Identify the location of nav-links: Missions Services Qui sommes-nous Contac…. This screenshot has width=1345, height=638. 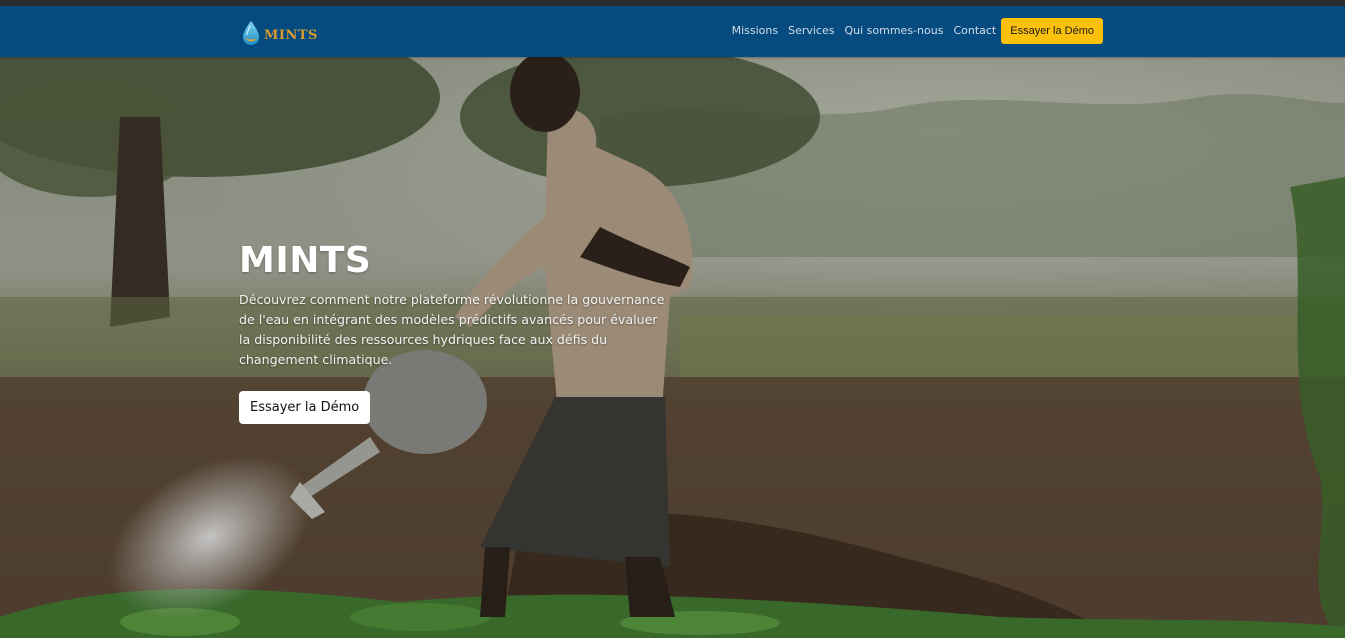
(915, 31).